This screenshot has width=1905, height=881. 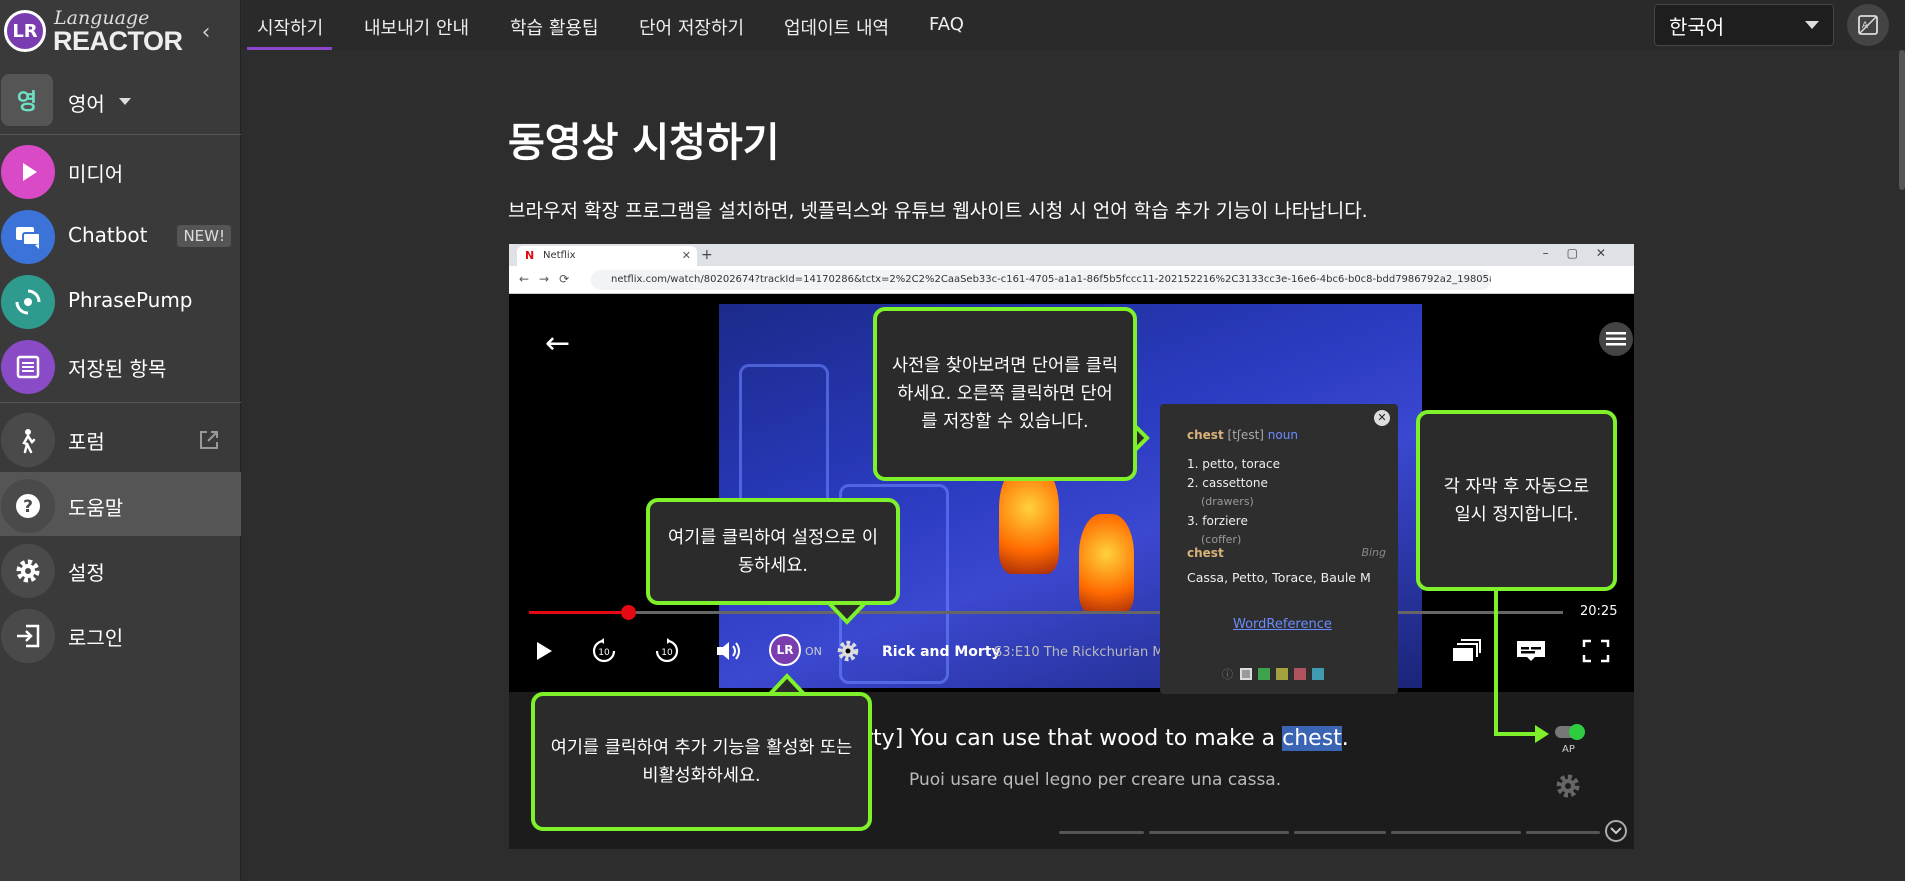 I want to click on logo-line2: REACTOR, so click(x=118, y=41).